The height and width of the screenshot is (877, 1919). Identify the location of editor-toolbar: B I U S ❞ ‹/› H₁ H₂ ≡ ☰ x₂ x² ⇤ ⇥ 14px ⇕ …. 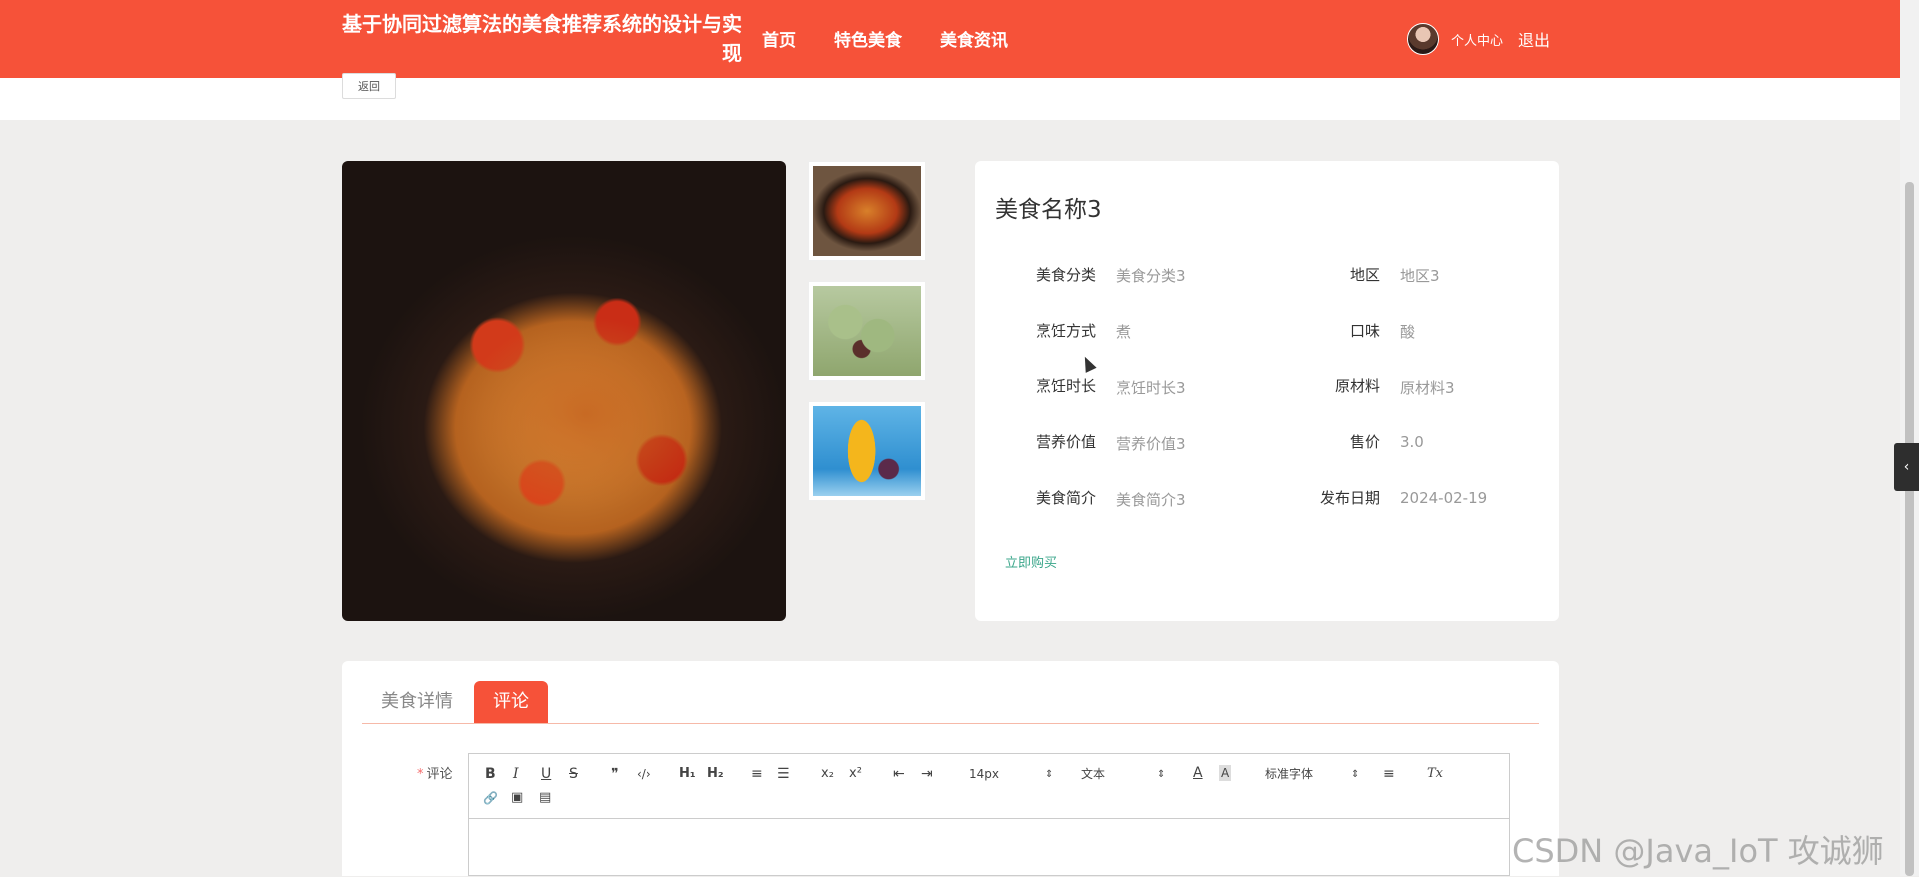
(989, 786).